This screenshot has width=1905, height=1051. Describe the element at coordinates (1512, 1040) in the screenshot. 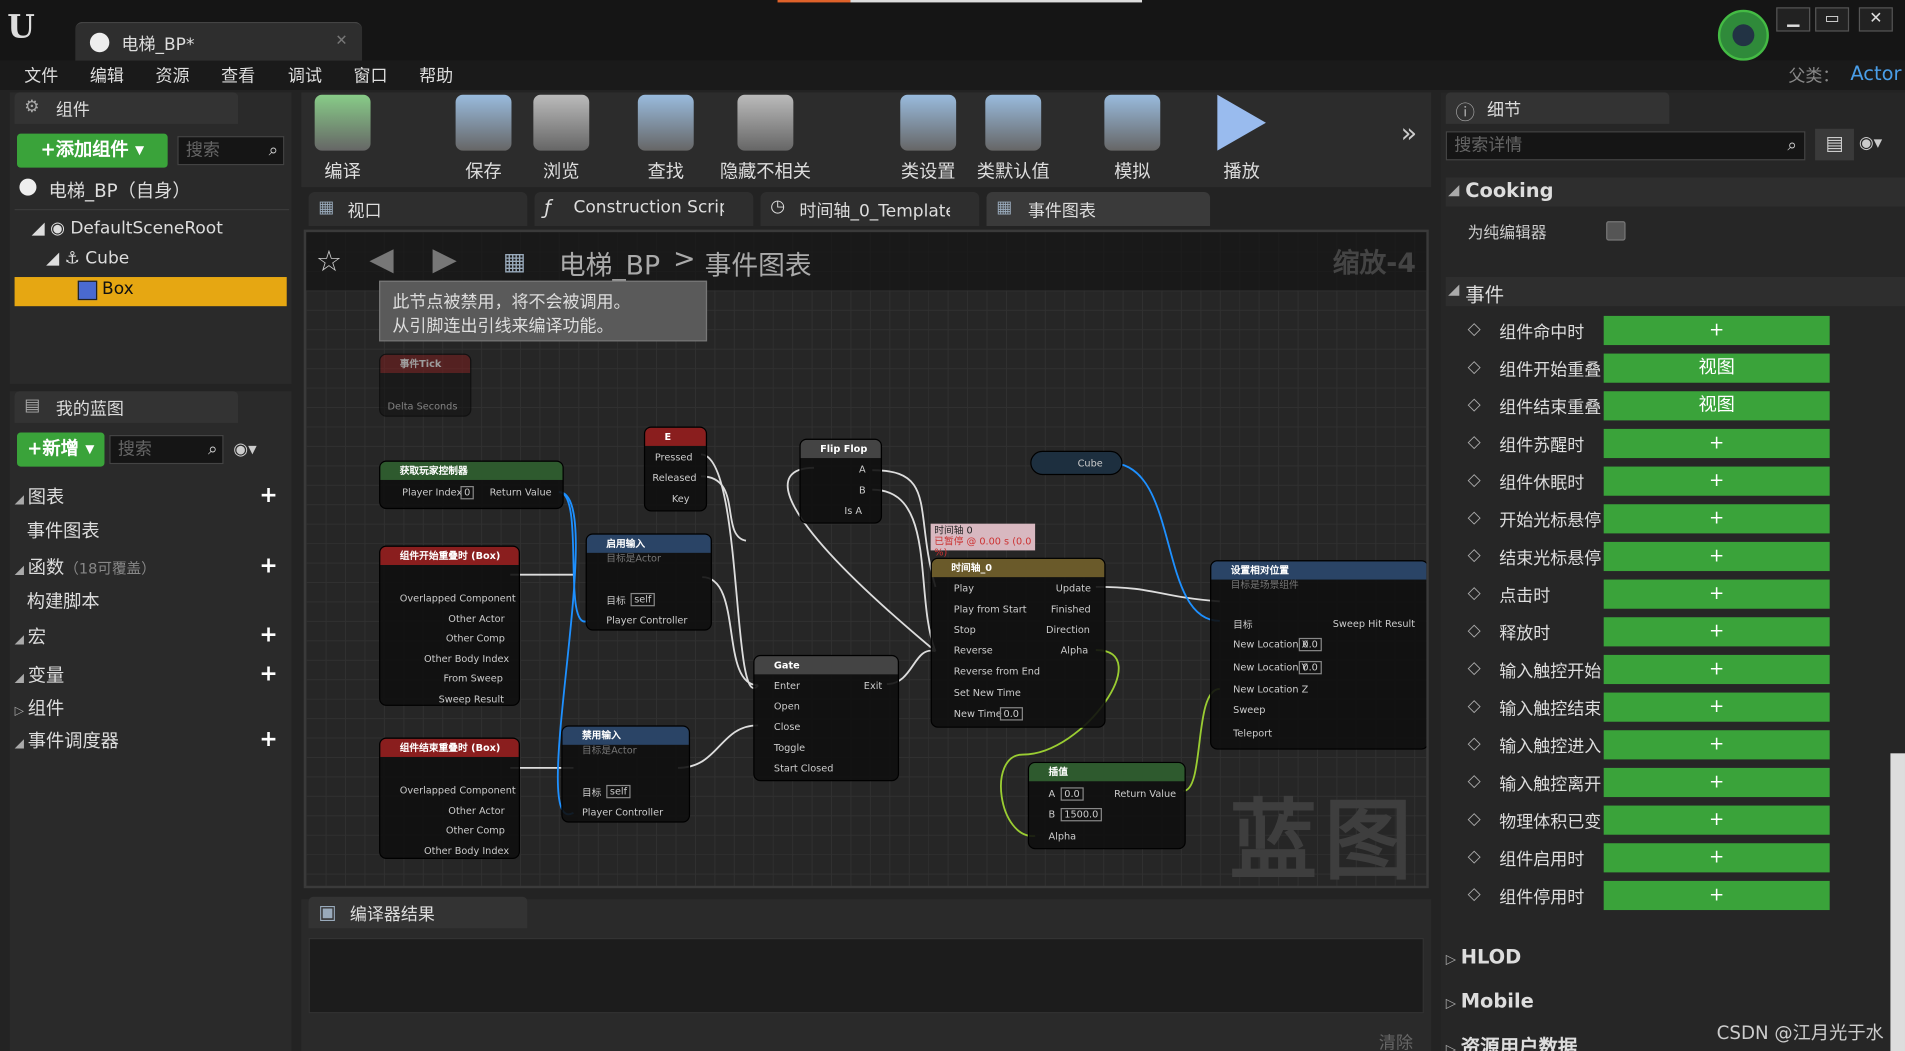

I see `asset-user-data-category: ▷ 资源用户数据` at that location.